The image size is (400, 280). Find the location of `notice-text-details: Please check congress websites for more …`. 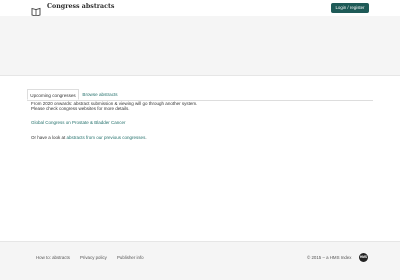

notice-text-details: Please check congress websites for more … is located at coordinates (80, 108).